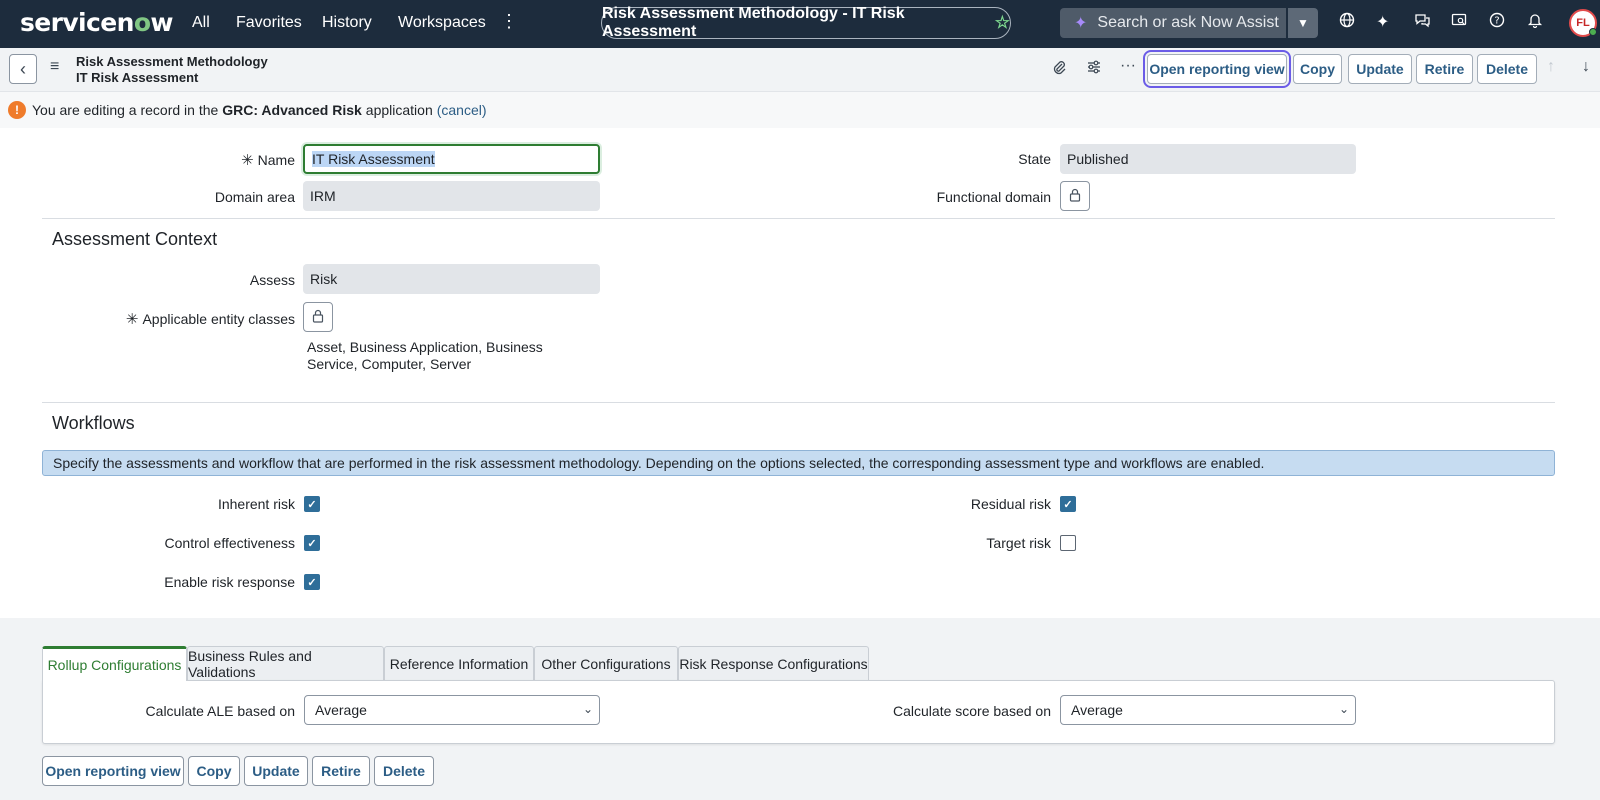  Describe the element at coordinates (272, 280) in the screenshot. I see `assess-label: Assess` at that location.